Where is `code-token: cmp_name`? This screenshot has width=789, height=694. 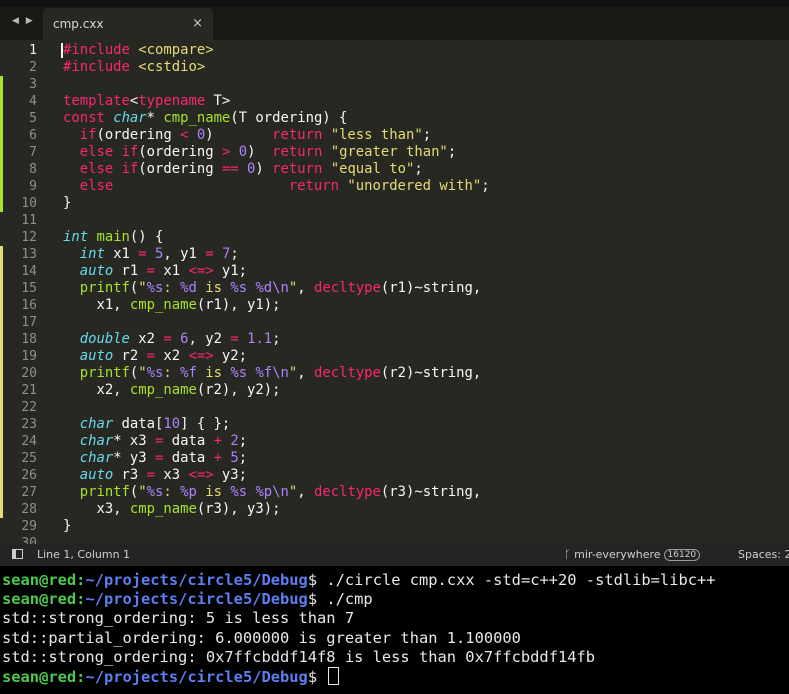 code-token: cmp_name is located at coordinates (163, 509).